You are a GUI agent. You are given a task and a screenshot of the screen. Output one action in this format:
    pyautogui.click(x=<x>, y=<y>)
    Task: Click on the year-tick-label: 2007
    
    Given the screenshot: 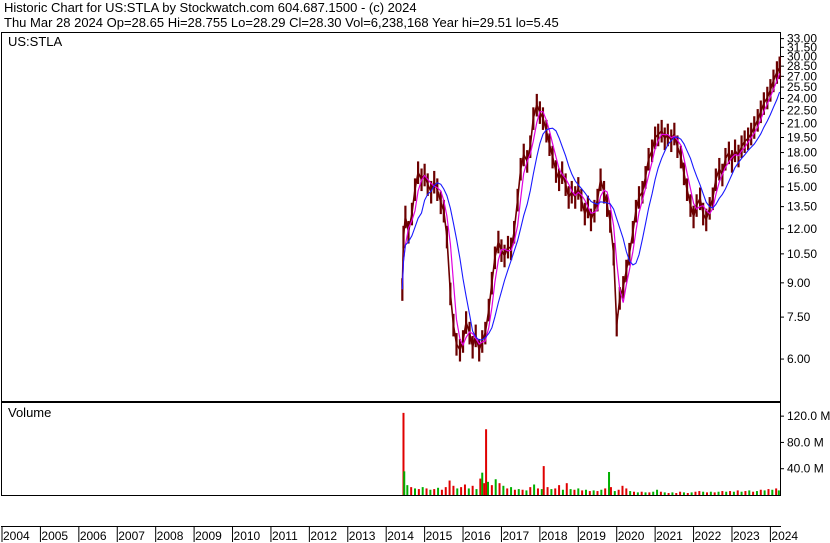 What is the action you would take?
    pyautogui.click(x=131, y=536)
    